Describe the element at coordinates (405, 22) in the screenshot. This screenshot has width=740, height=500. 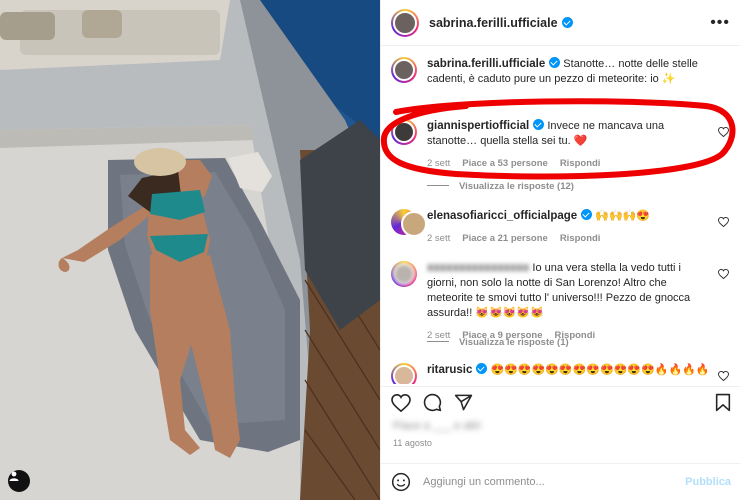
I see `author-avatar` at that location.